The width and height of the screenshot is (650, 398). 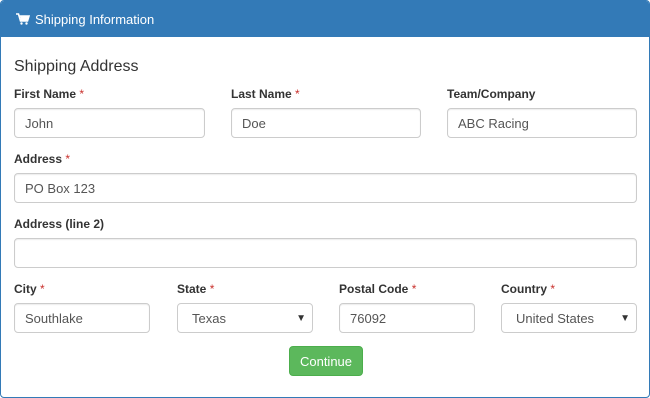 I want to click on postal-code-input, so click(x=407, y=318).